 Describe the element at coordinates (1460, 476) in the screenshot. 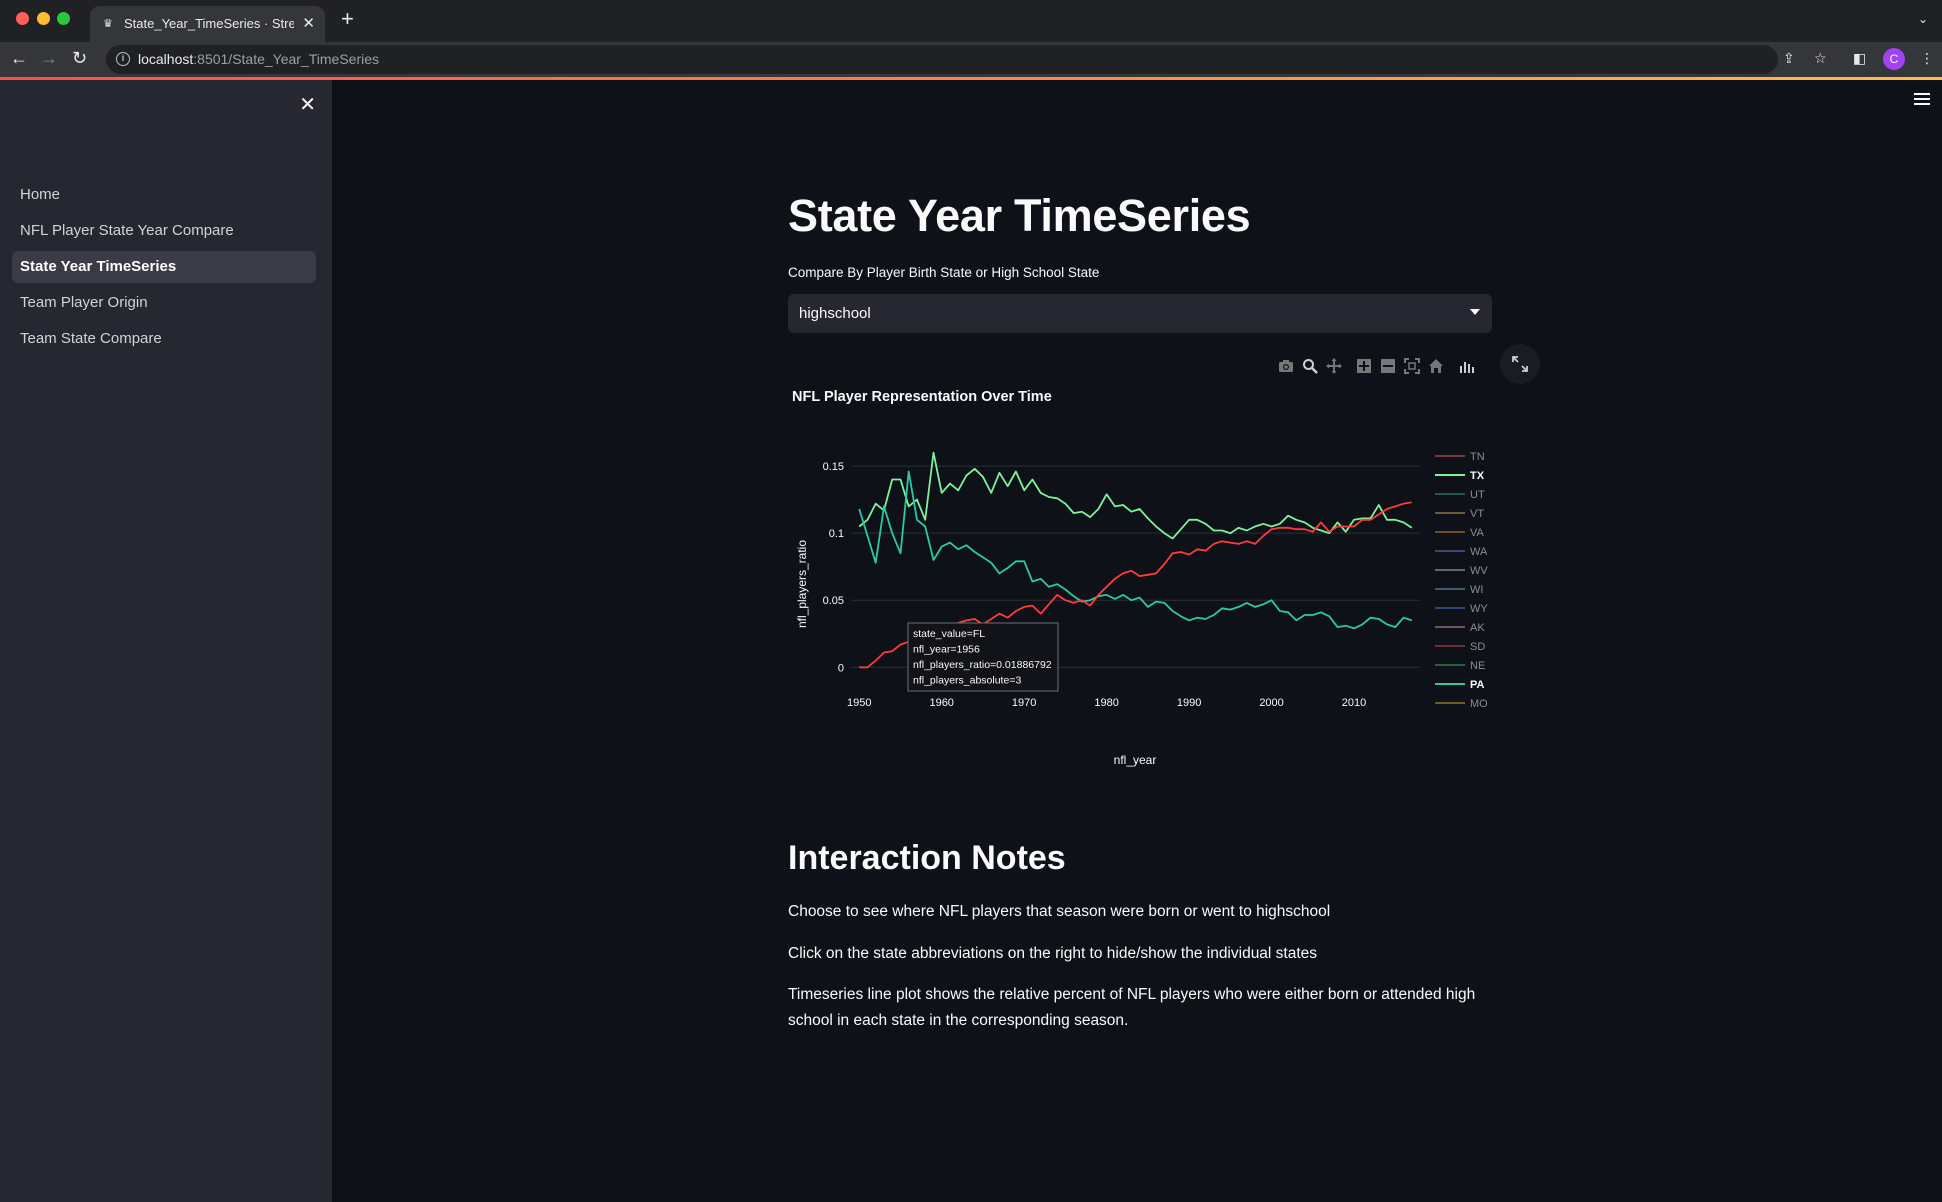

I see `legend-item-tx: TX` at that location.